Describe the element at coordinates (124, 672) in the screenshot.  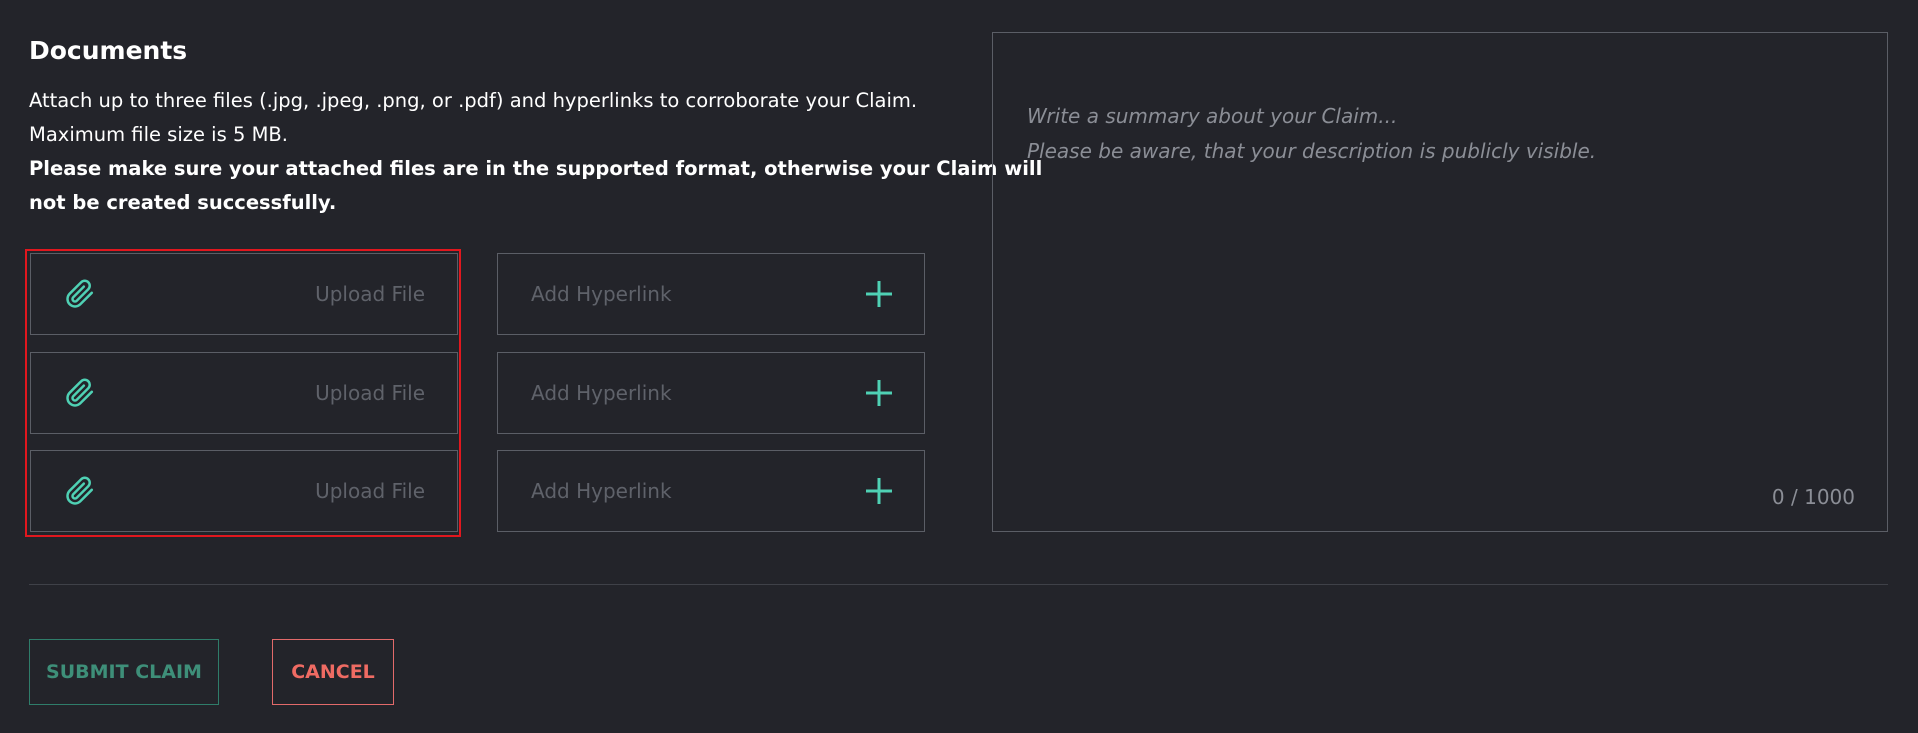
I see `submit-claim-button: SUBMIT CLAIM` at that location.